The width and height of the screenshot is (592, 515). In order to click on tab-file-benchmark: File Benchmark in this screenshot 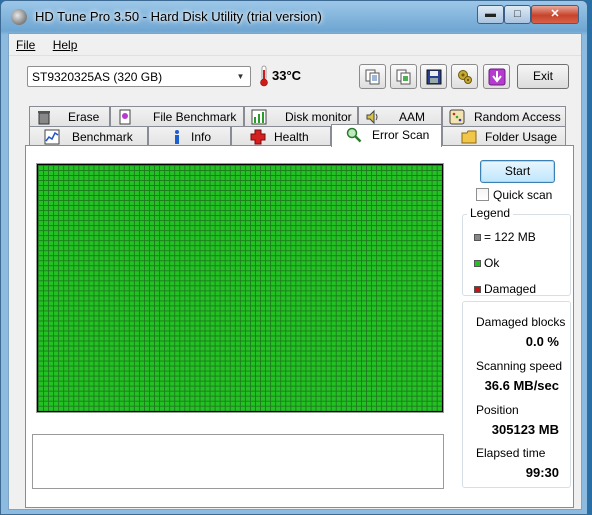, I will do `click(177, 116)`.